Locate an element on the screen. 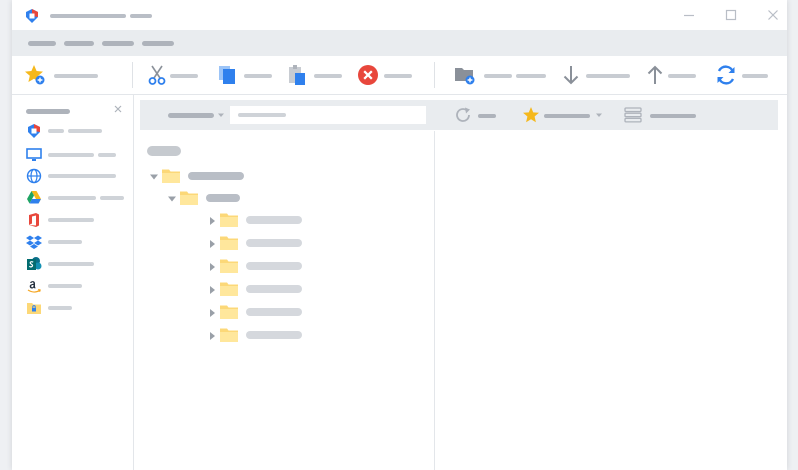  location-dropdown is located at coordinates (191, 115).